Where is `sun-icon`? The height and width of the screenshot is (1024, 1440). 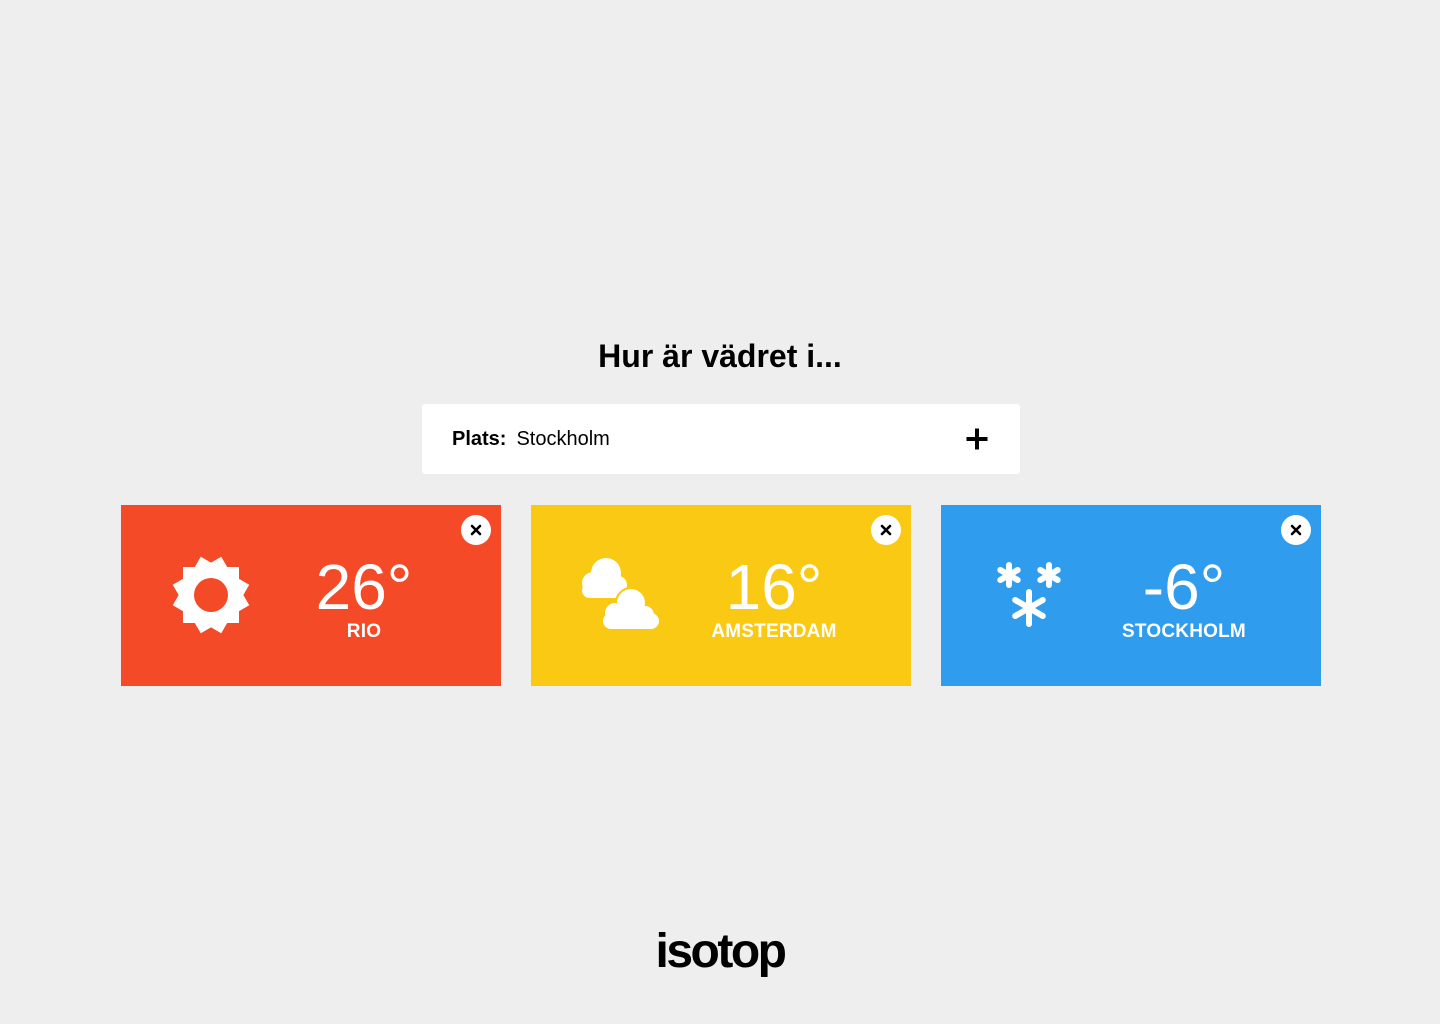 sun-icon is located at coordinates (211, 595).